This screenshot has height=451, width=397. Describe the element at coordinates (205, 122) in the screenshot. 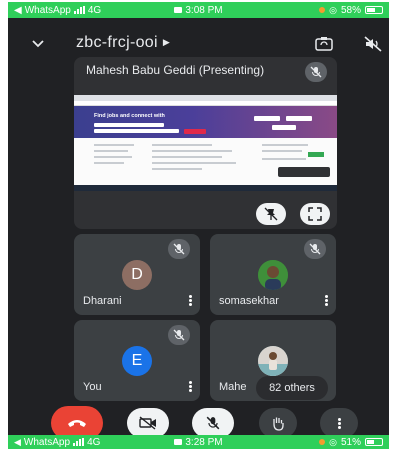

I see `shared-screen-banner: Find jobs and connect with` at that location.